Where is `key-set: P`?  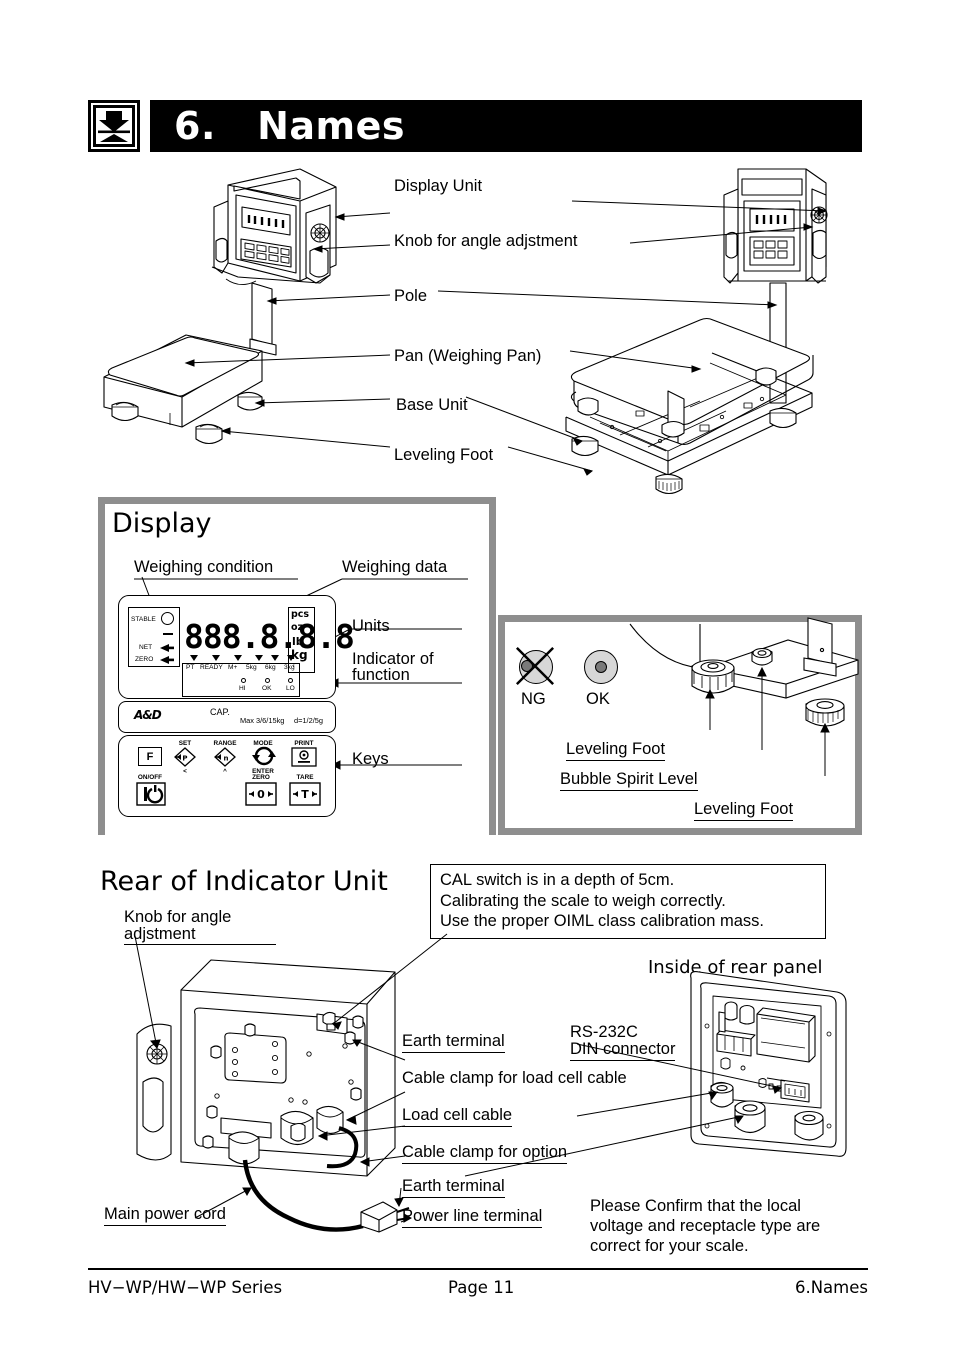
key-set: P is located at coordinates (185, 757).